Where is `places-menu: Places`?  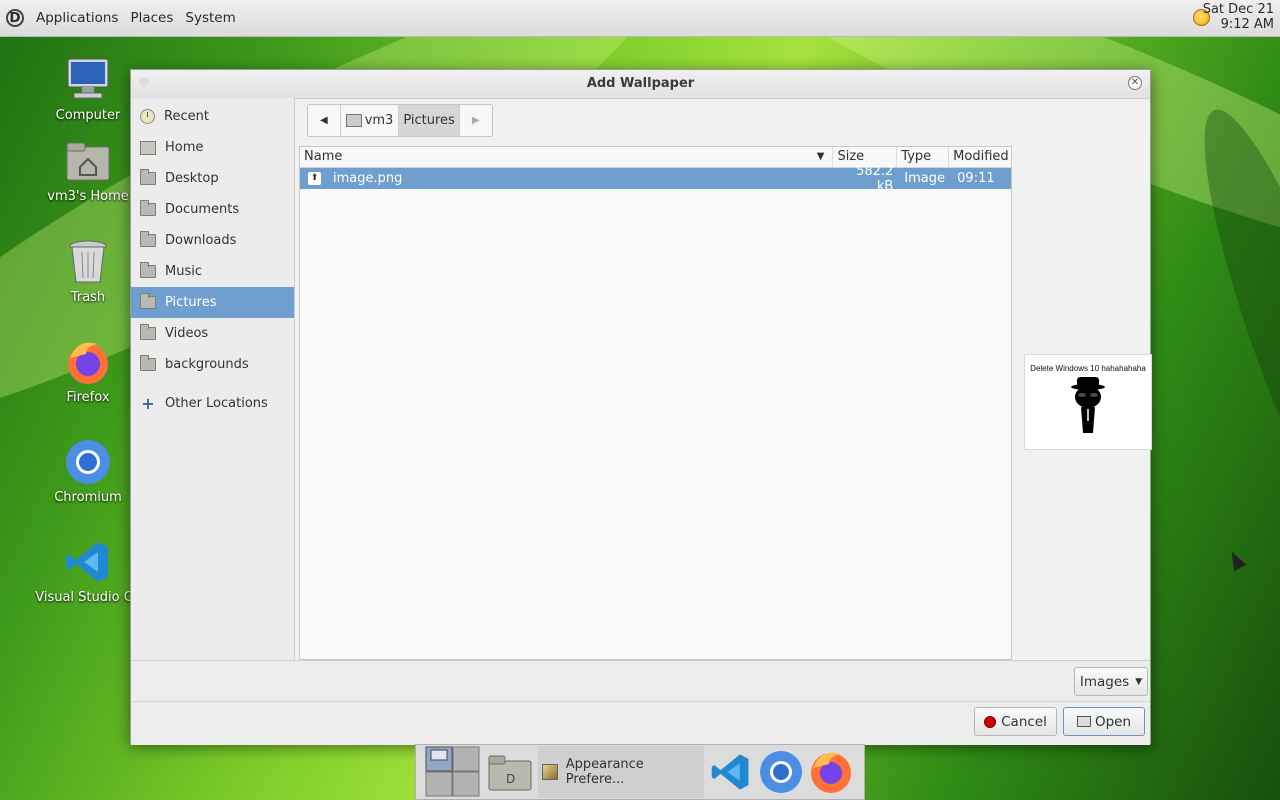
places-menu: Places is located at coordinates (151, 18).